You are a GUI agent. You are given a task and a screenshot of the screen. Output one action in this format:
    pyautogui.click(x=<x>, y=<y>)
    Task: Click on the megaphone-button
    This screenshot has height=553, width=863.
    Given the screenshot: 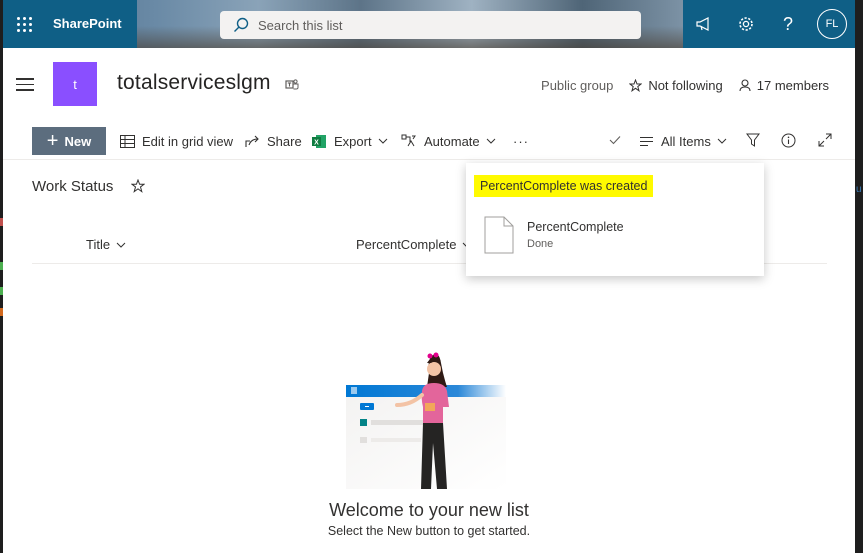 What is the action you would take?
    pyautogui.click(x=704, y=24)
    